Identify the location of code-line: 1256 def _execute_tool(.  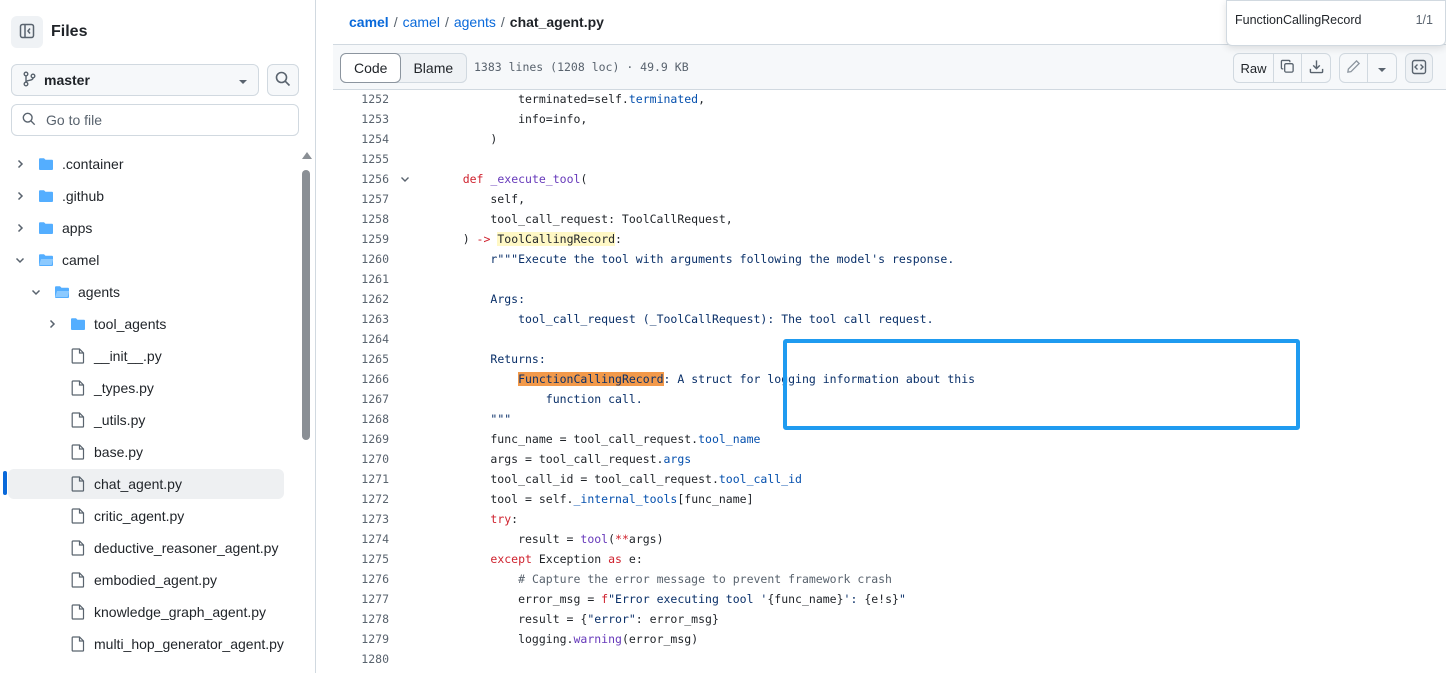
(889, 179).